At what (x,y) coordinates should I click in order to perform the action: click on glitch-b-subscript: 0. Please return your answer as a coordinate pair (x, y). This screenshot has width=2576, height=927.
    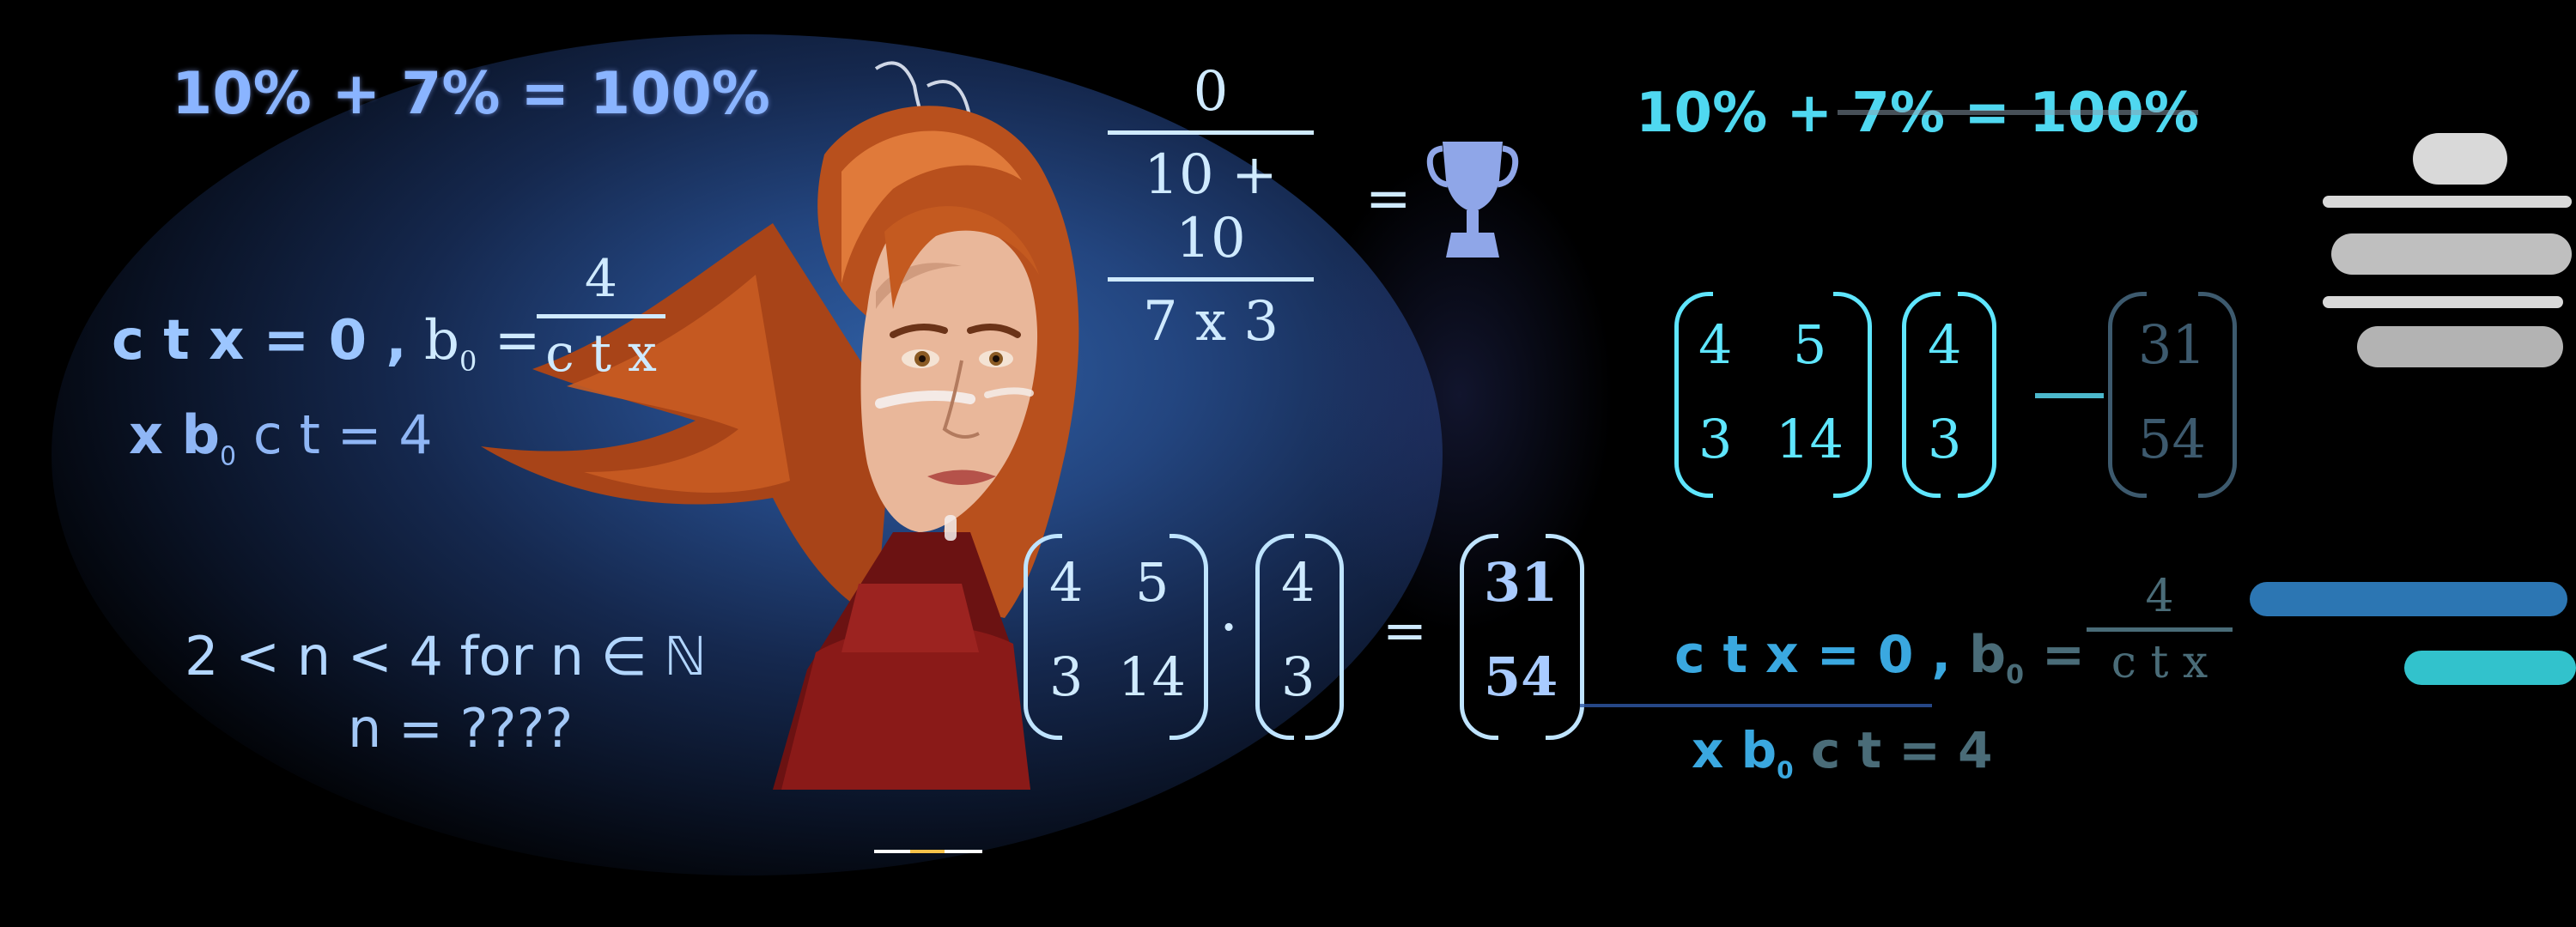
    Looking at the image, I should click on (2015, 675).